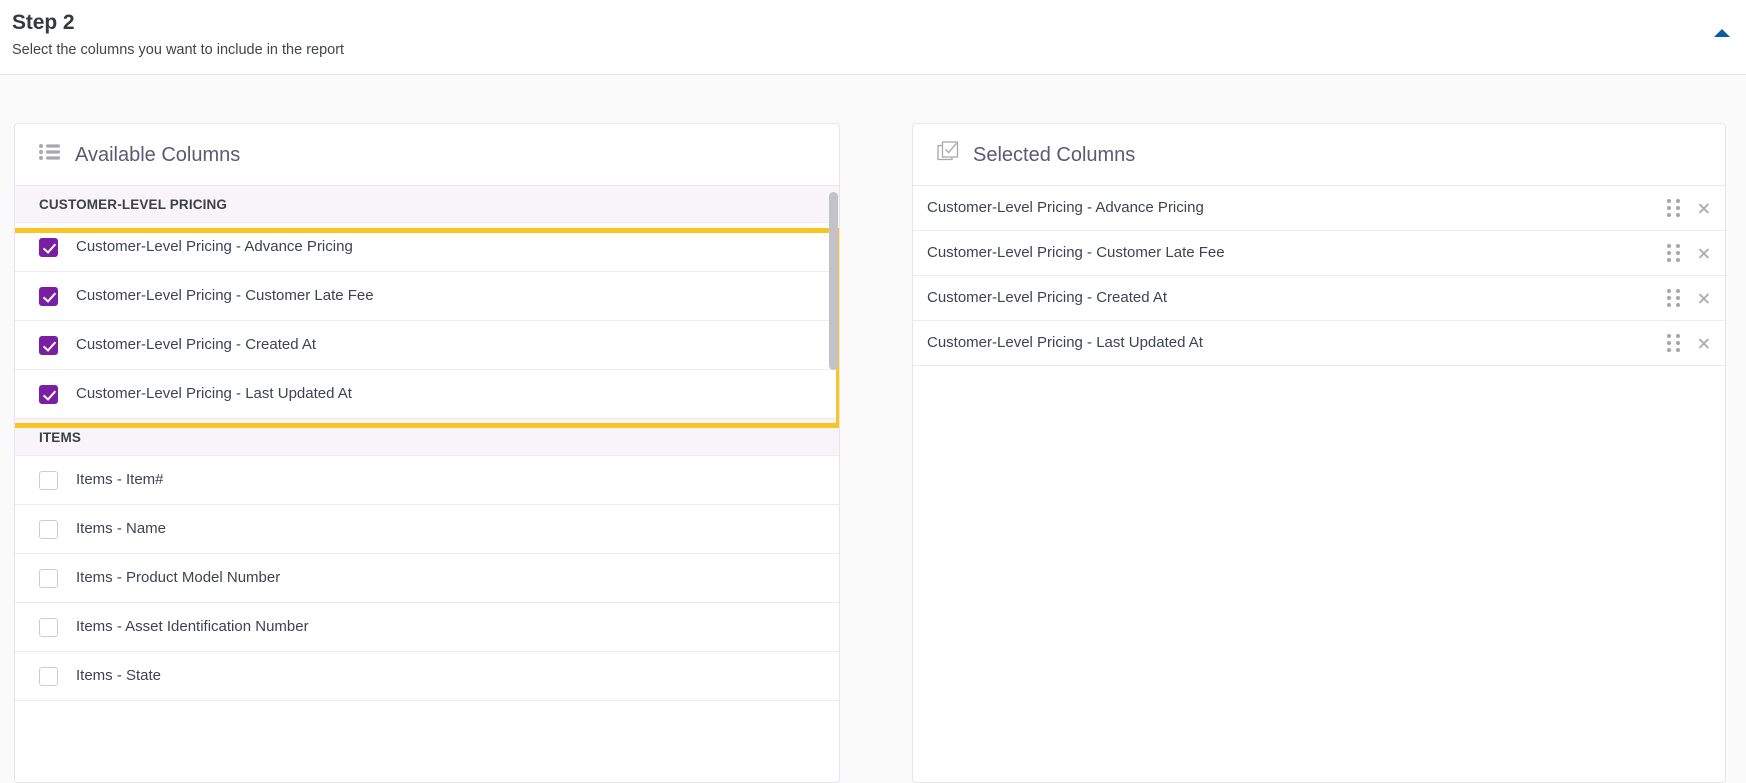 This screenshot has width=1746, height=783. What do you see at coordinates (1065, 342) in the screenshot?
I see `selected-column-label: Customer-Level Pricing - Last Updated At` at bounding box center [1065, 342].